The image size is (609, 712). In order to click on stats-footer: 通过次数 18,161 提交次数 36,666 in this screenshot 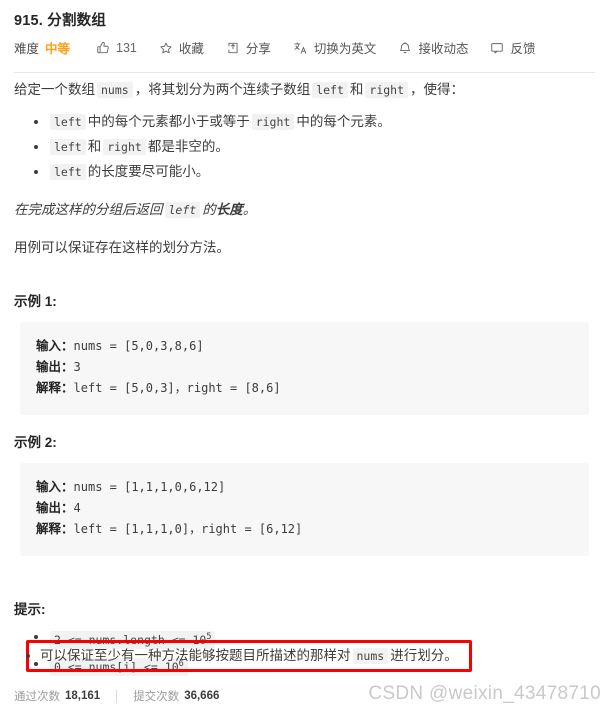, I will do `click(116, 696)`.